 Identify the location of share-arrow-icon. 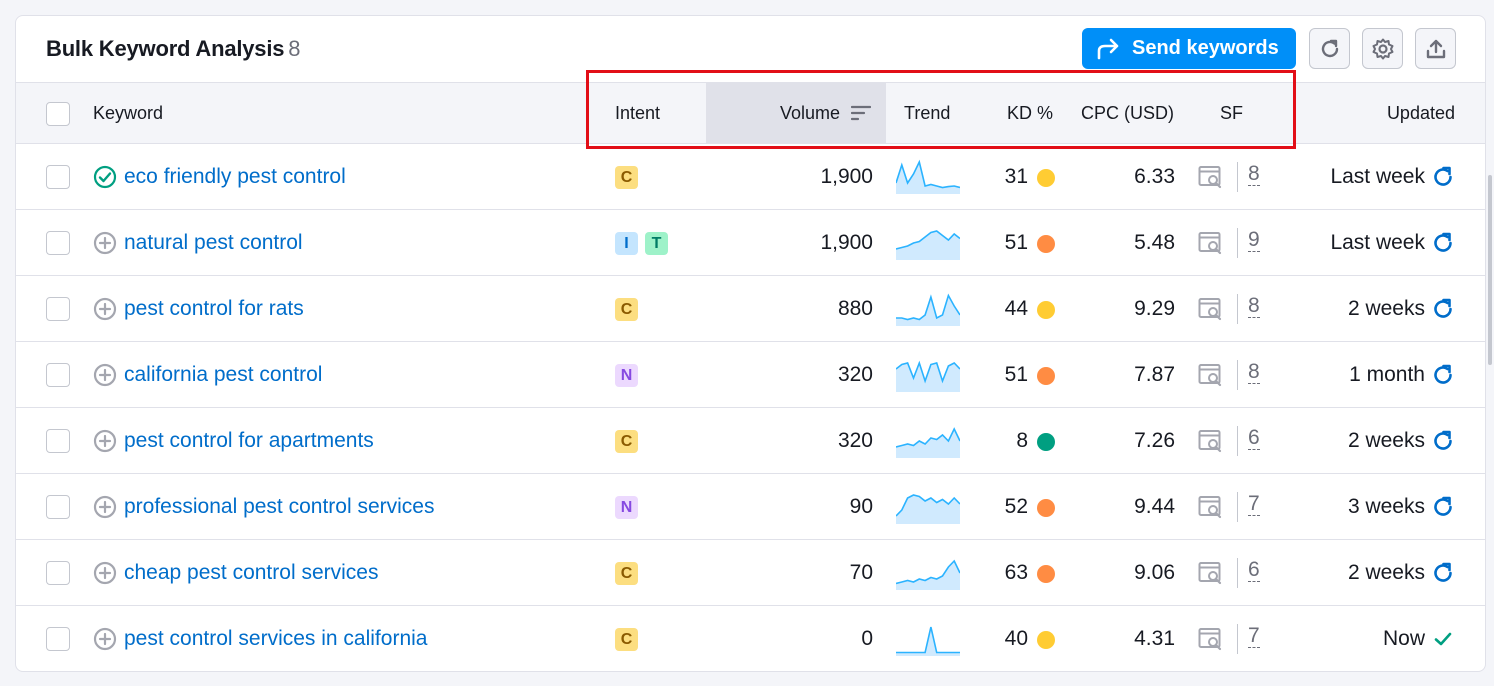
(1108, 48).